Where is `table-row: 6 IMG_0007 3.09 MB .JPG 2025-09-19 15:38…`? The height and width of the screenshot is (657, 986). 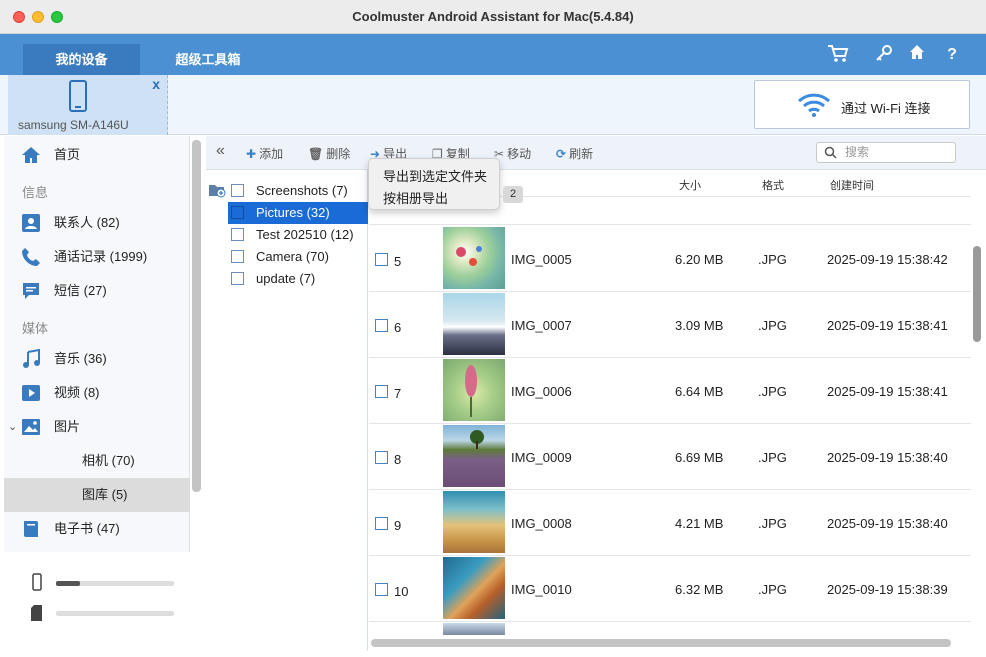 table-row: 6 IMG_0007 3.09 MB .JPG 2025-09-19 15:38… is located at coordinates (670, 325).